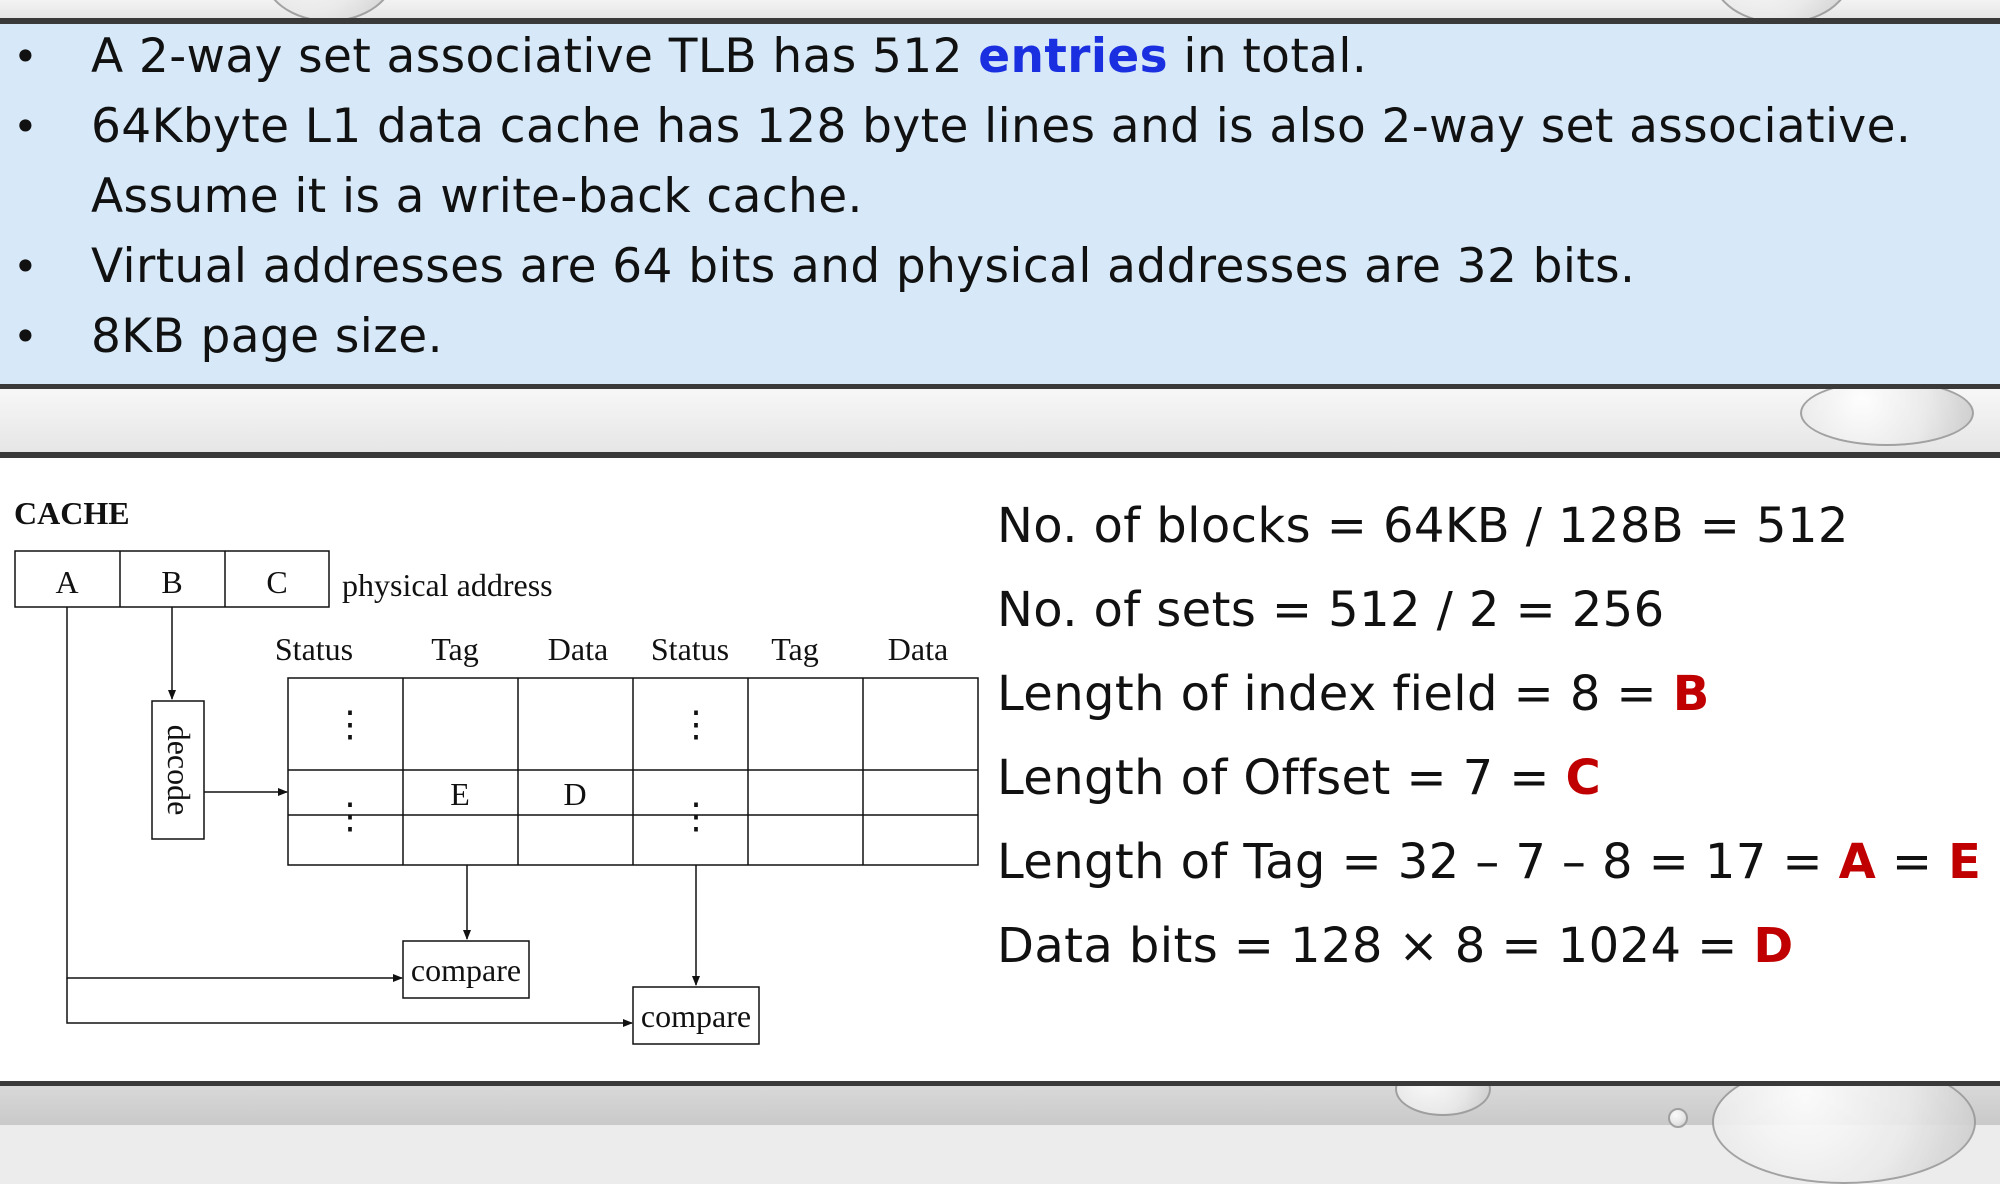  Describe the element at coordinates (1335, 694) in the screenshot. I see `calc-text: Length of index field = 8 =` at that location.